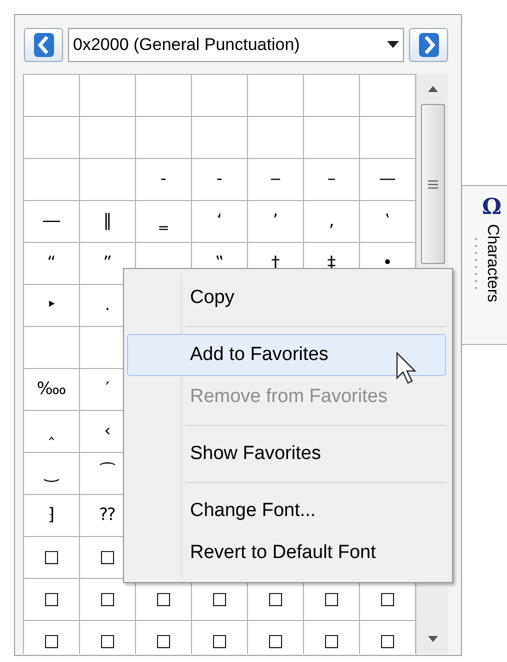 The height and width of the screenshot is (662, 507). What do you see at coordinates (52, 264) in the screenshot?
I see `character-cell: “` at bounding box center [52, 264].